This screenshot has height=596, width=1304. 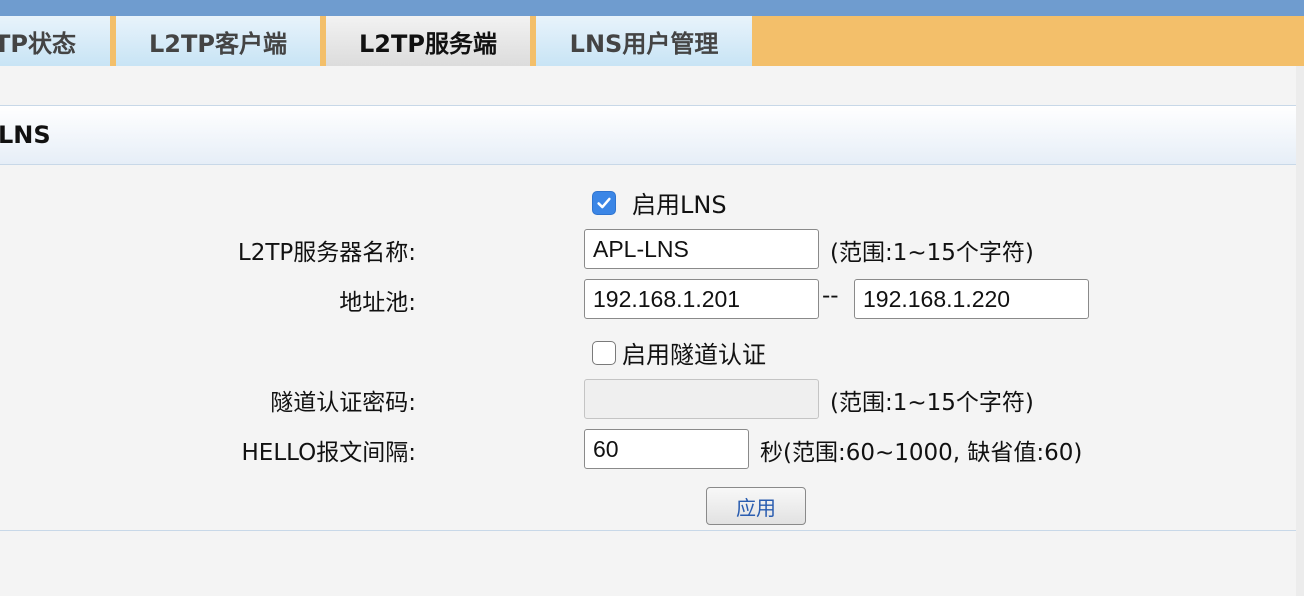 What do you see at coordinates (652, 530) in the screenshot?
I see `divider` at bounding box center [652, 530].